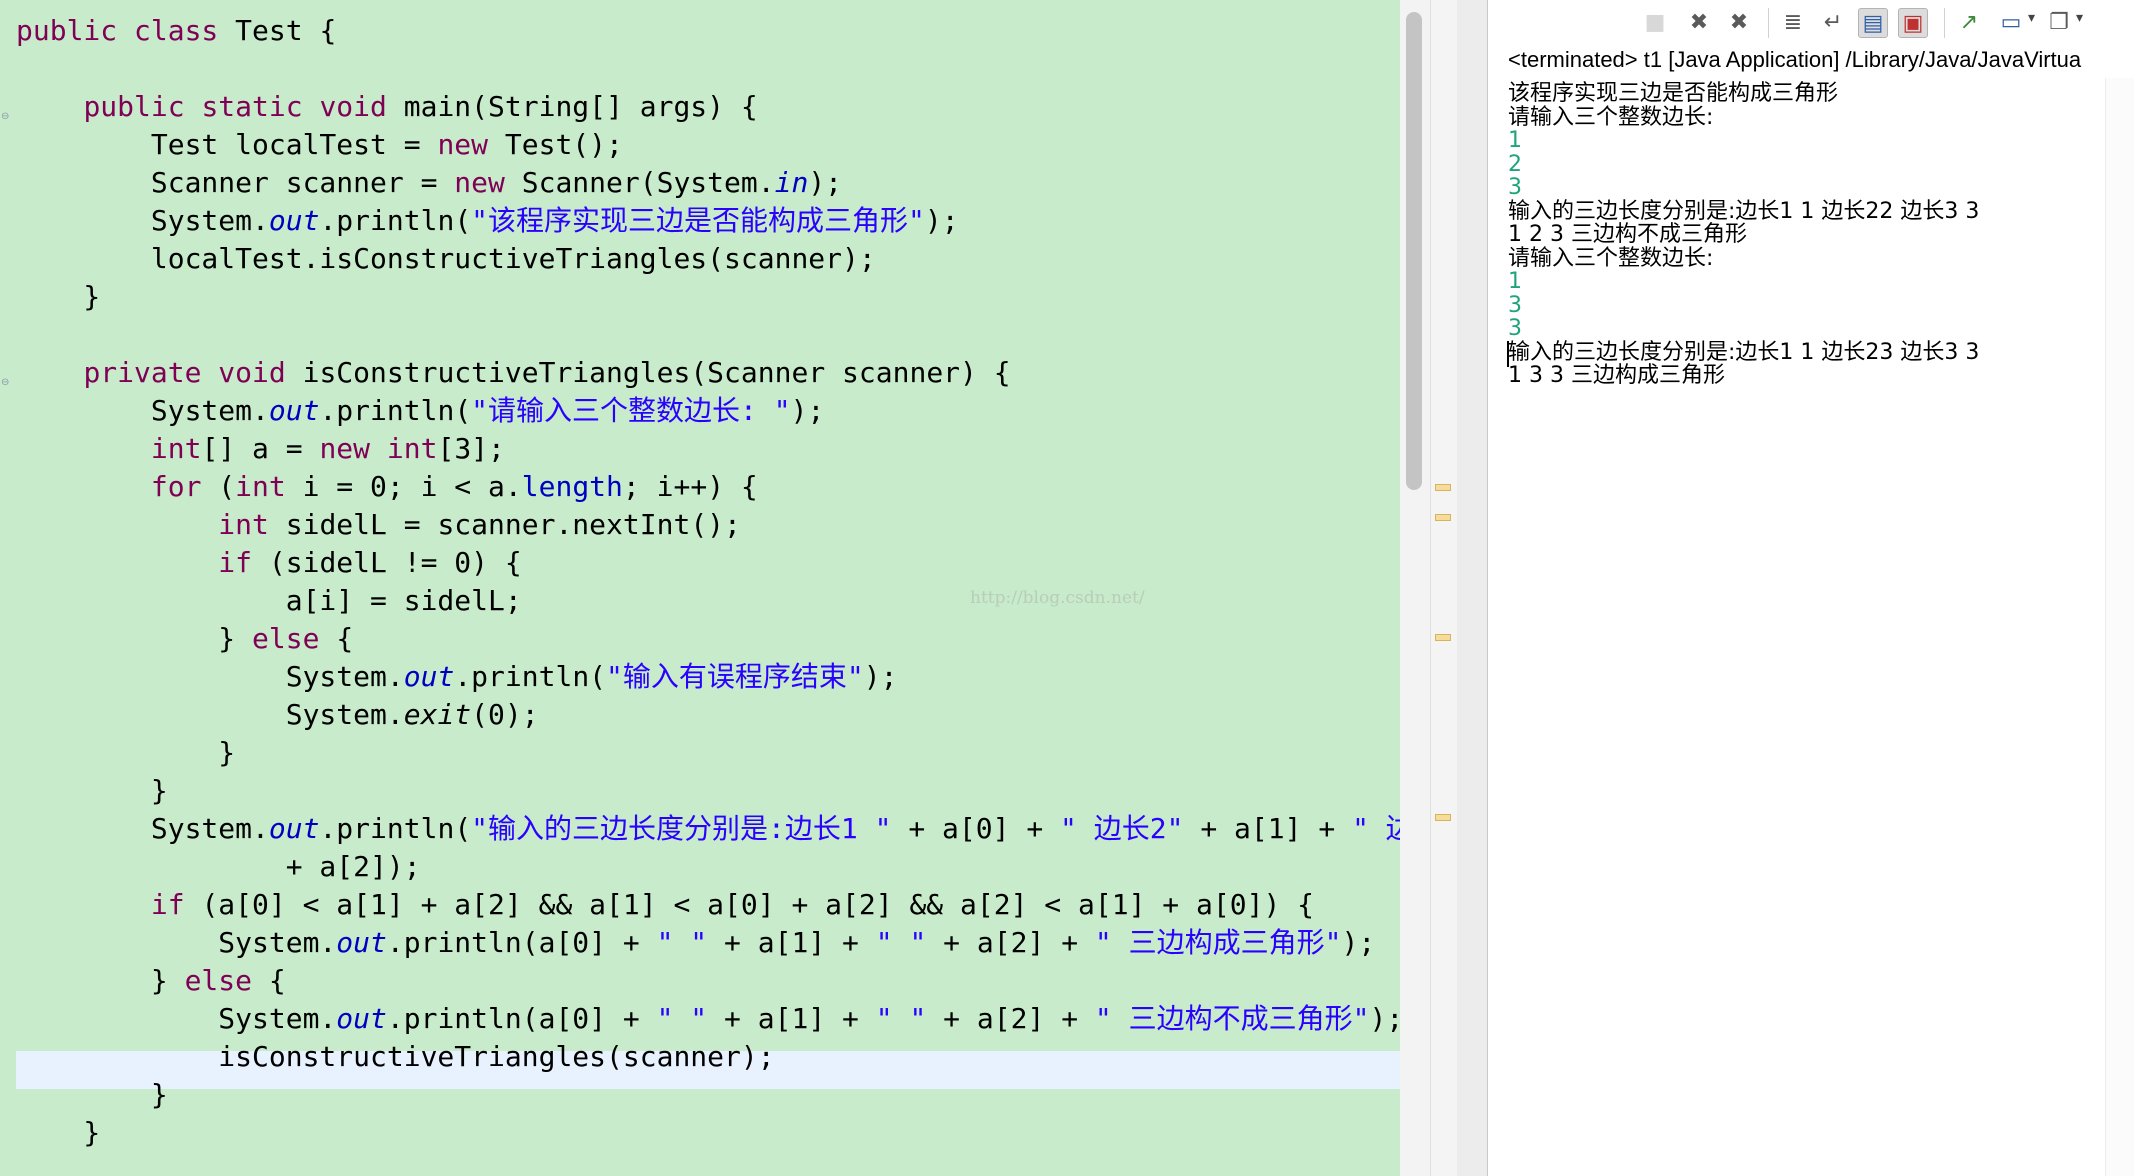 This screenshot has width=2134, height=1176. Describe the element at coordinates (277, 980) in the screenshot. I see `code-token: {` at that location.